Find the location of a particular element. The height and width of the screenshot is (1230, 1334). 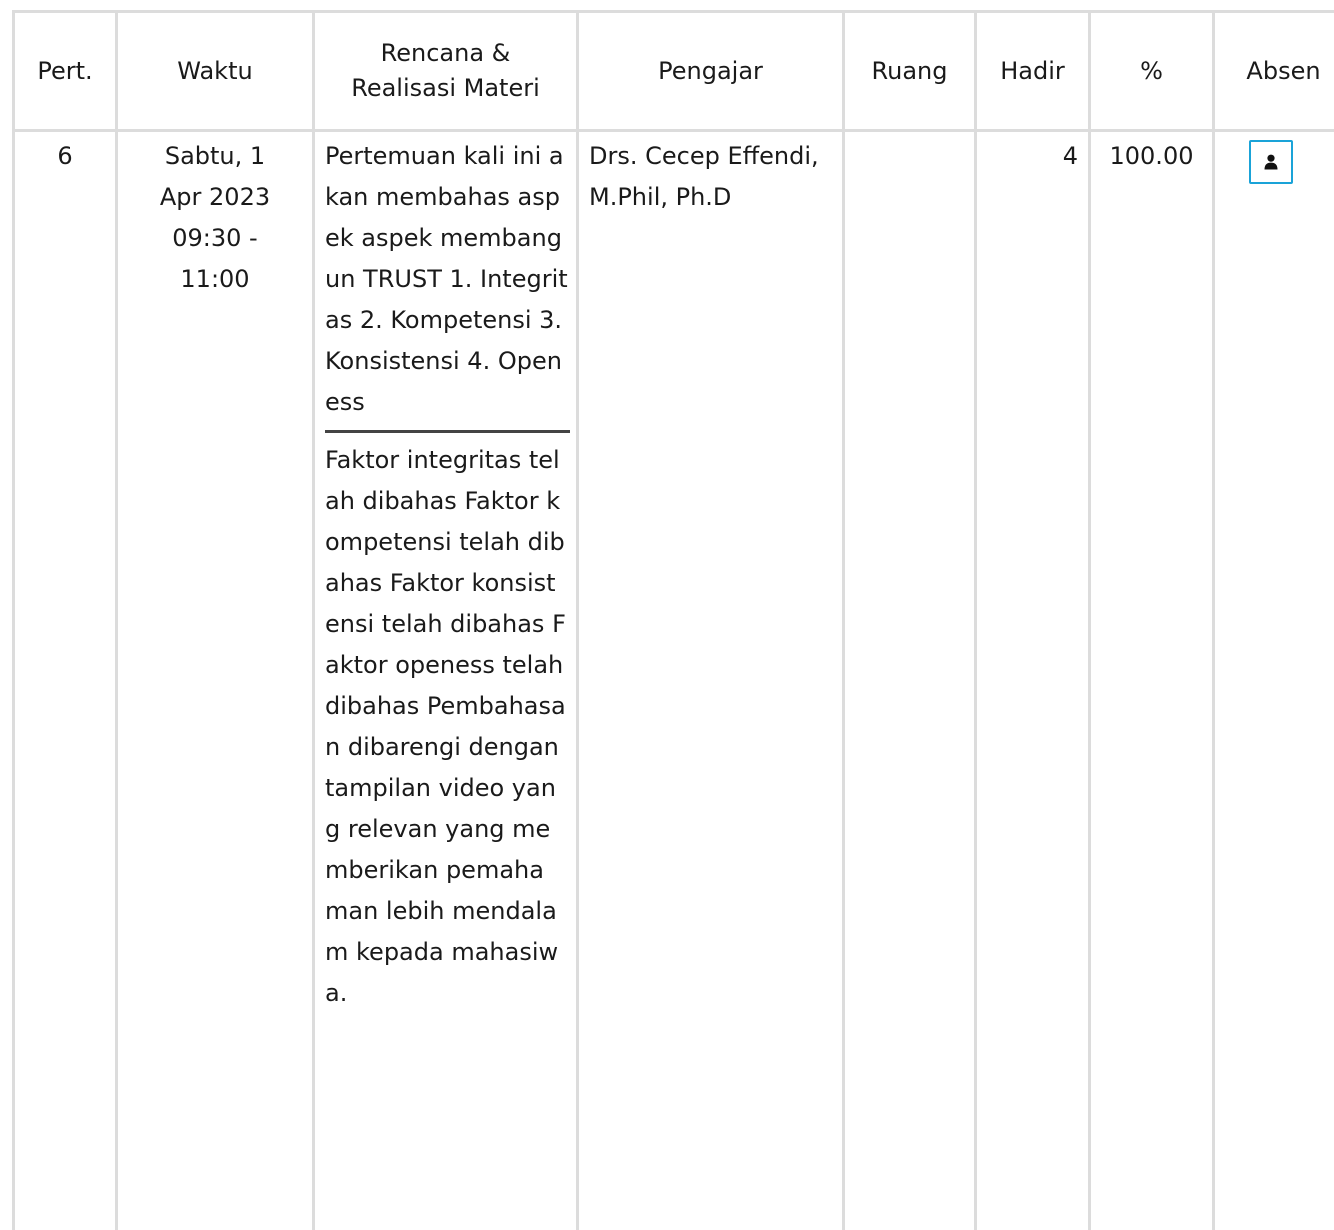

header-materi: Rencana & Realisasi Materi is located at coordinates (446, 71).